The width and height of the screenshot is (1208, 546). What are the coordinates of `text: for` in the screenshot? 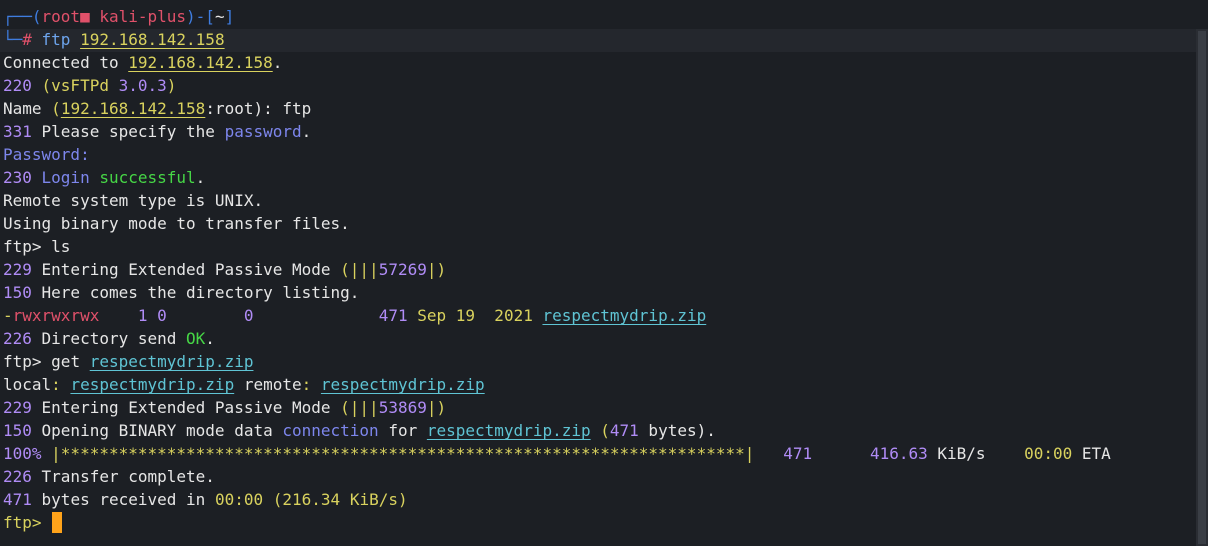 It's located at (402, 430).